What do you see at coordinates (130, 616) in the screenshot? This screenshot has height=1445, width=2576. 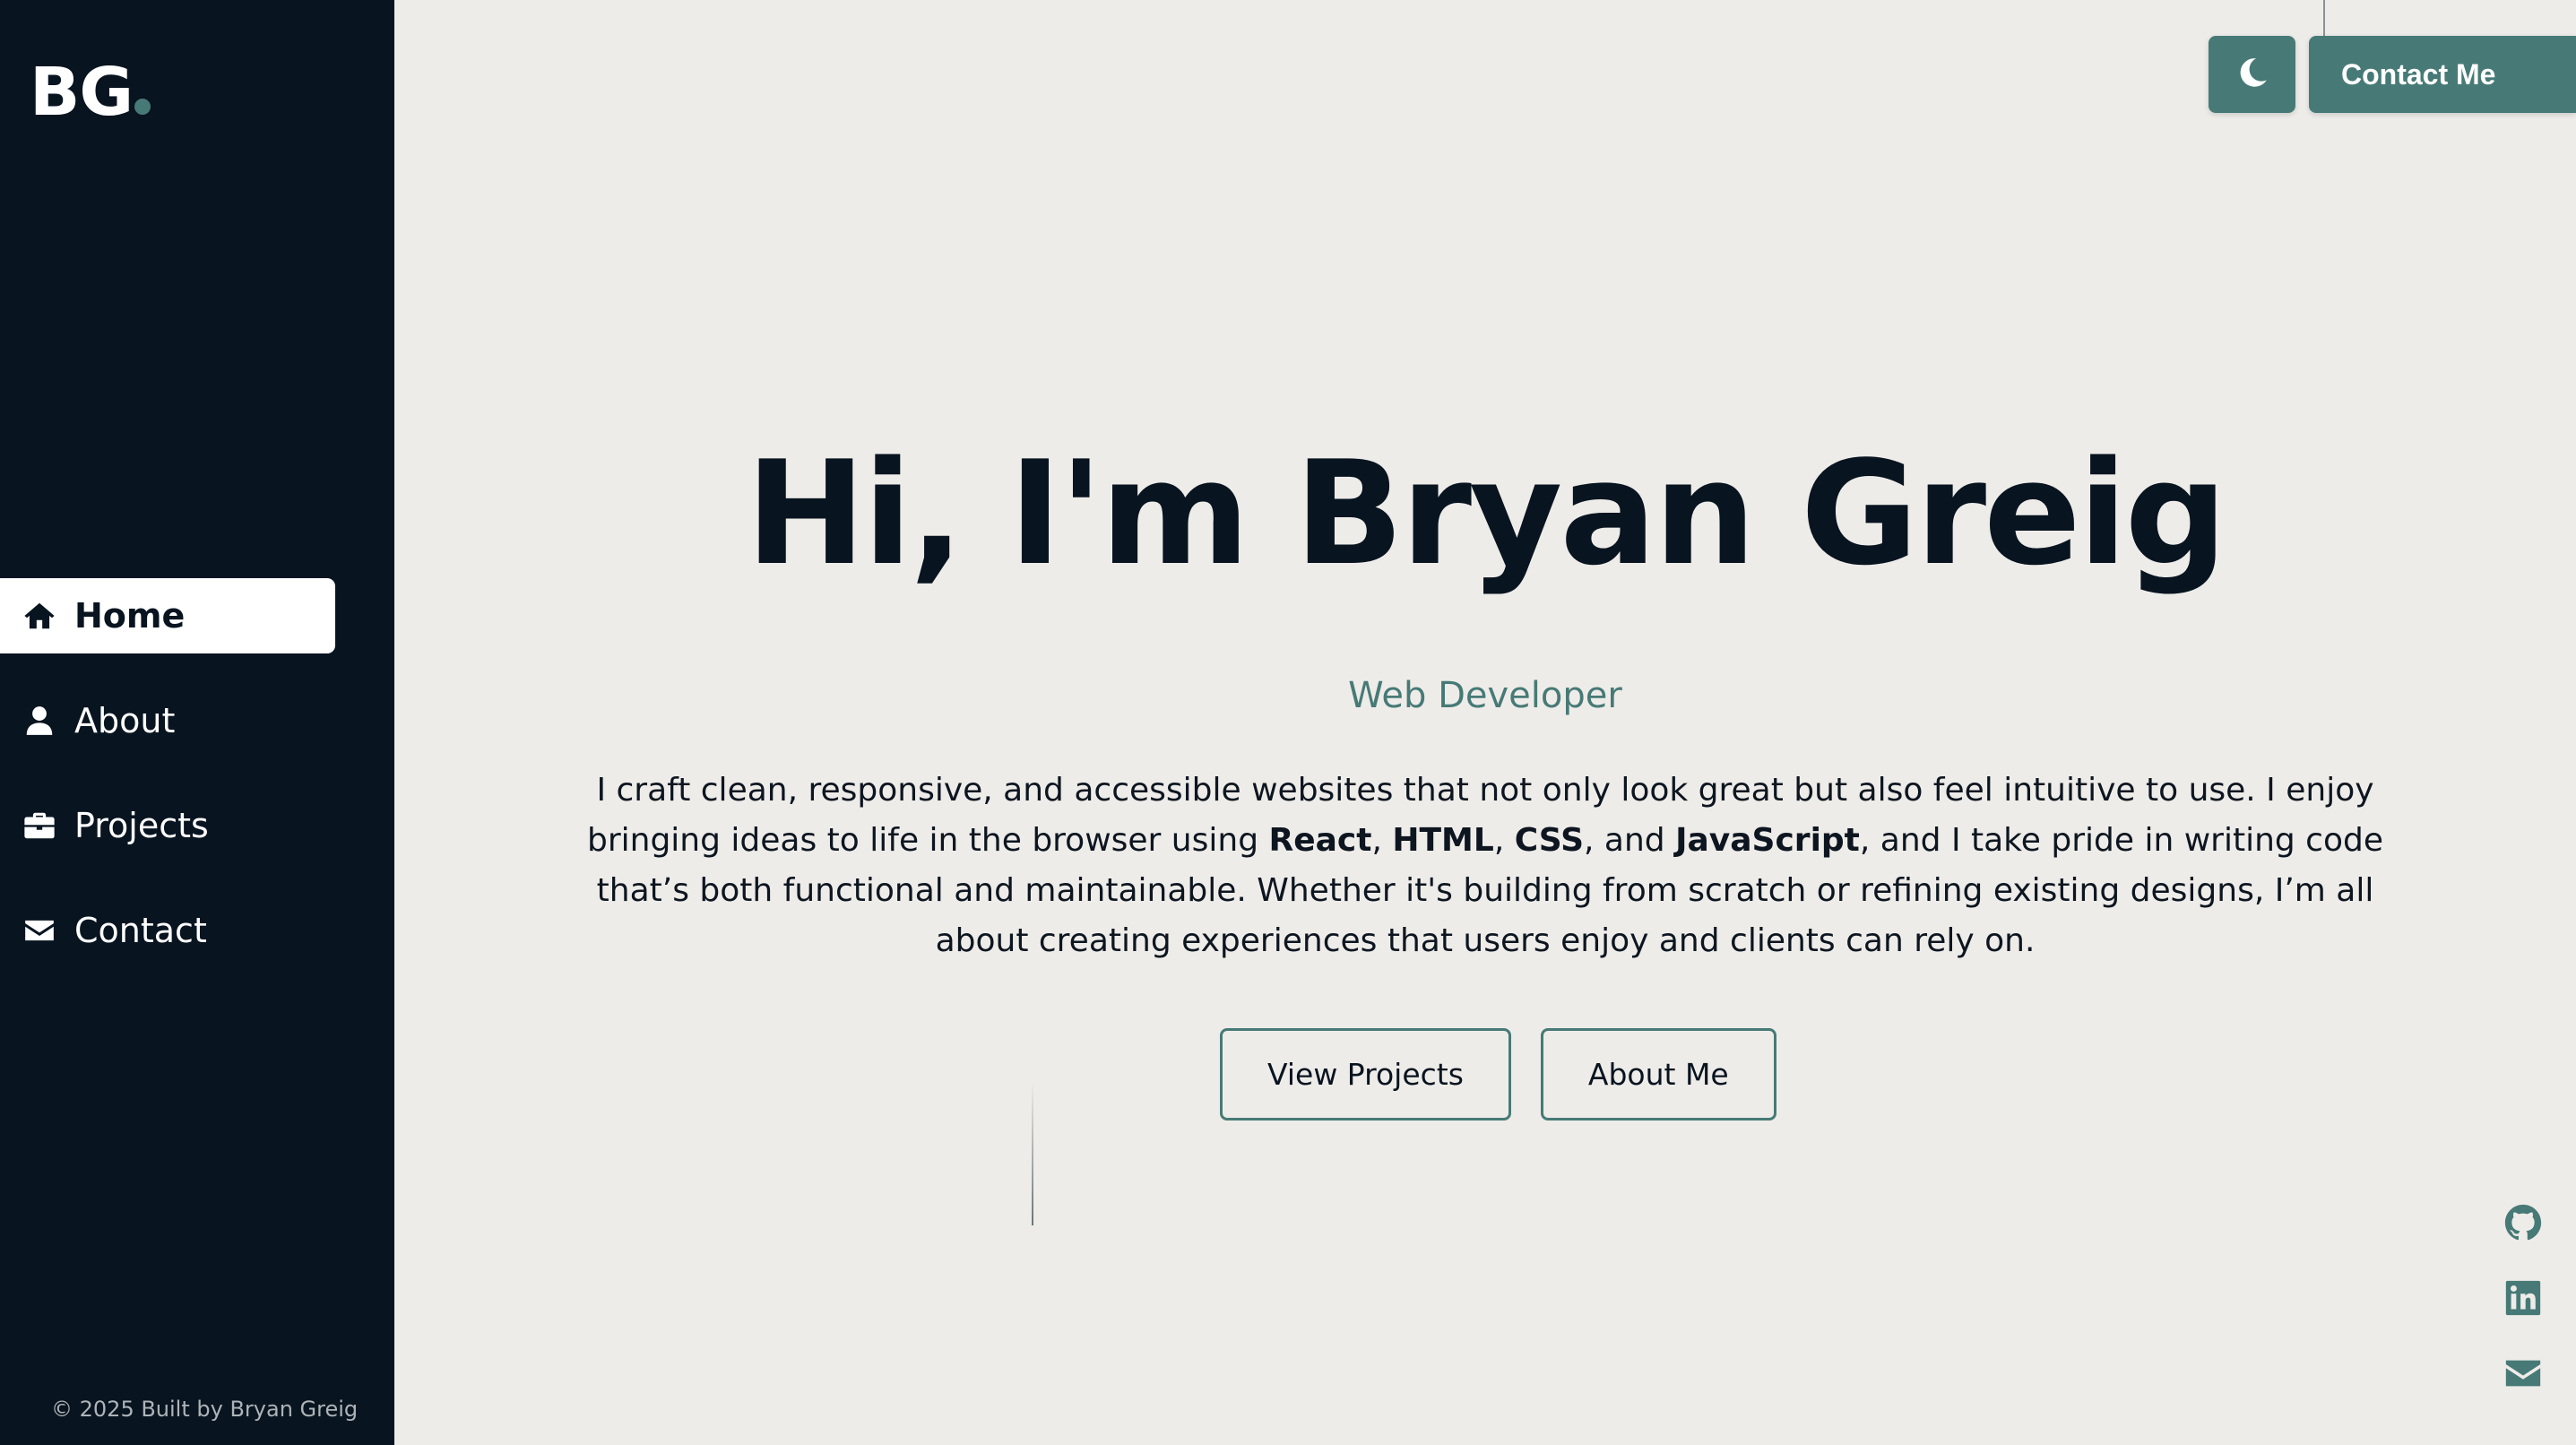 I see `sidebar-item-label: Home` at bounding box center [130, 616].